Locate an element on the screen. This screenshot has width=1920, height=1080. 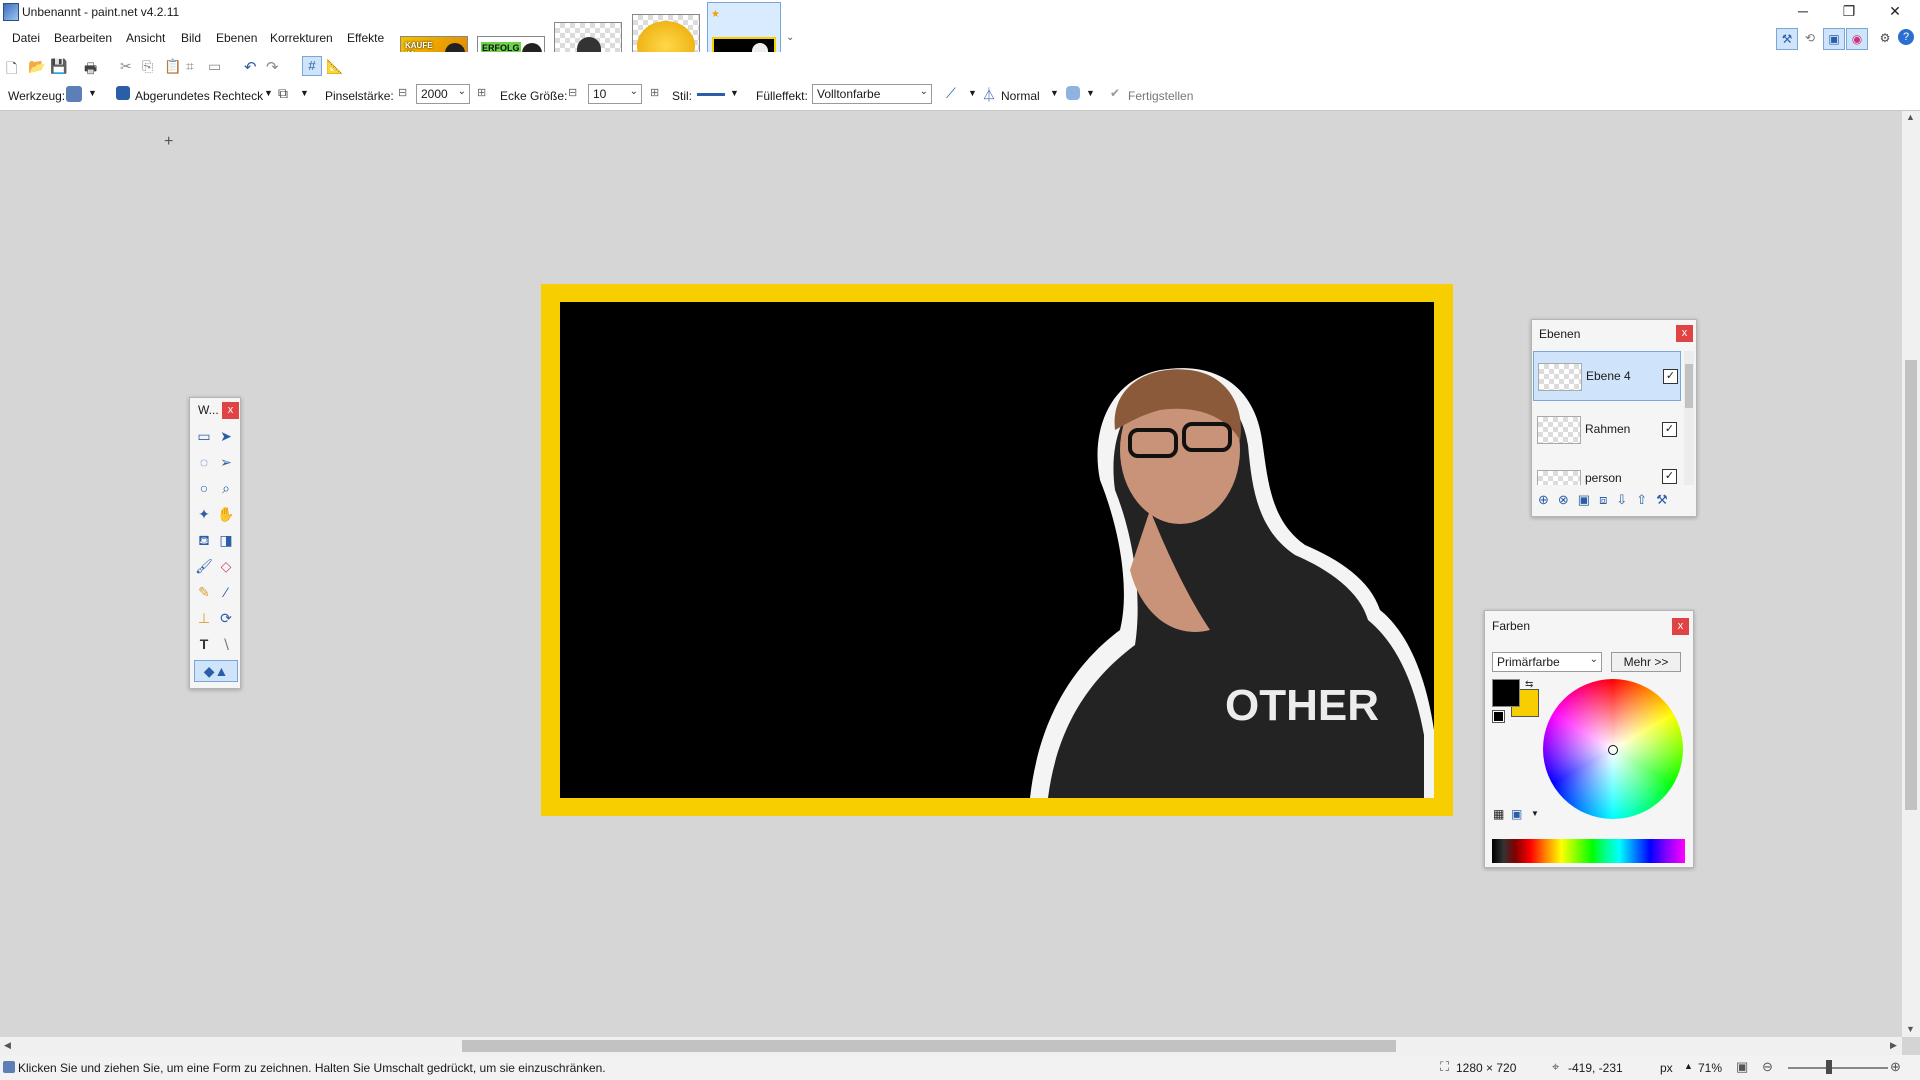
layer-row: Rahmen ✓ is located at coordinates (1607, 430).